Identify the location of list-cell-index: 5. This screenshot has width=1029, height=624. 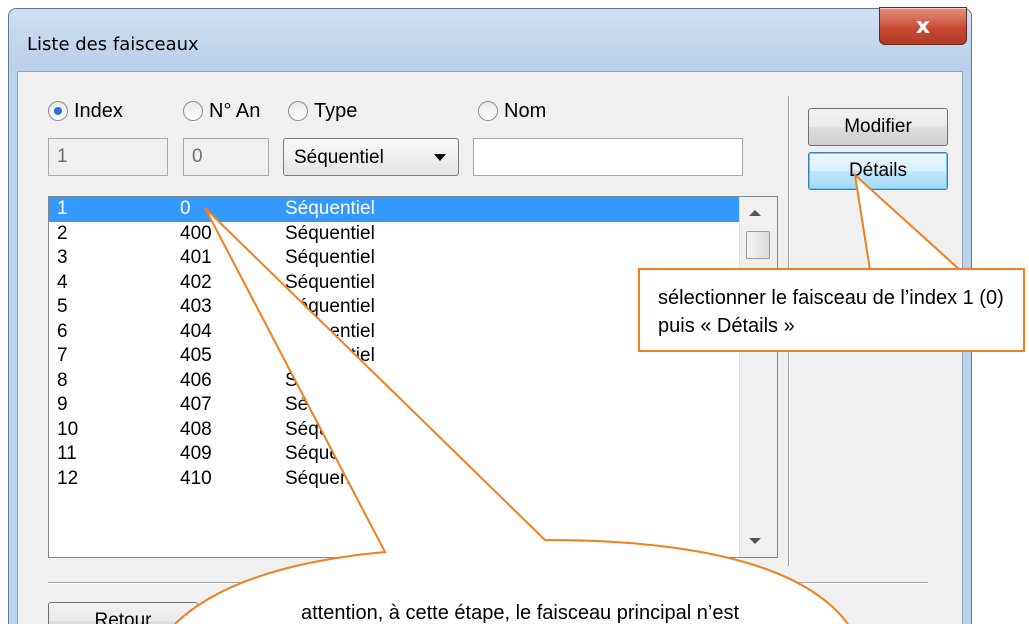
(62, 306).